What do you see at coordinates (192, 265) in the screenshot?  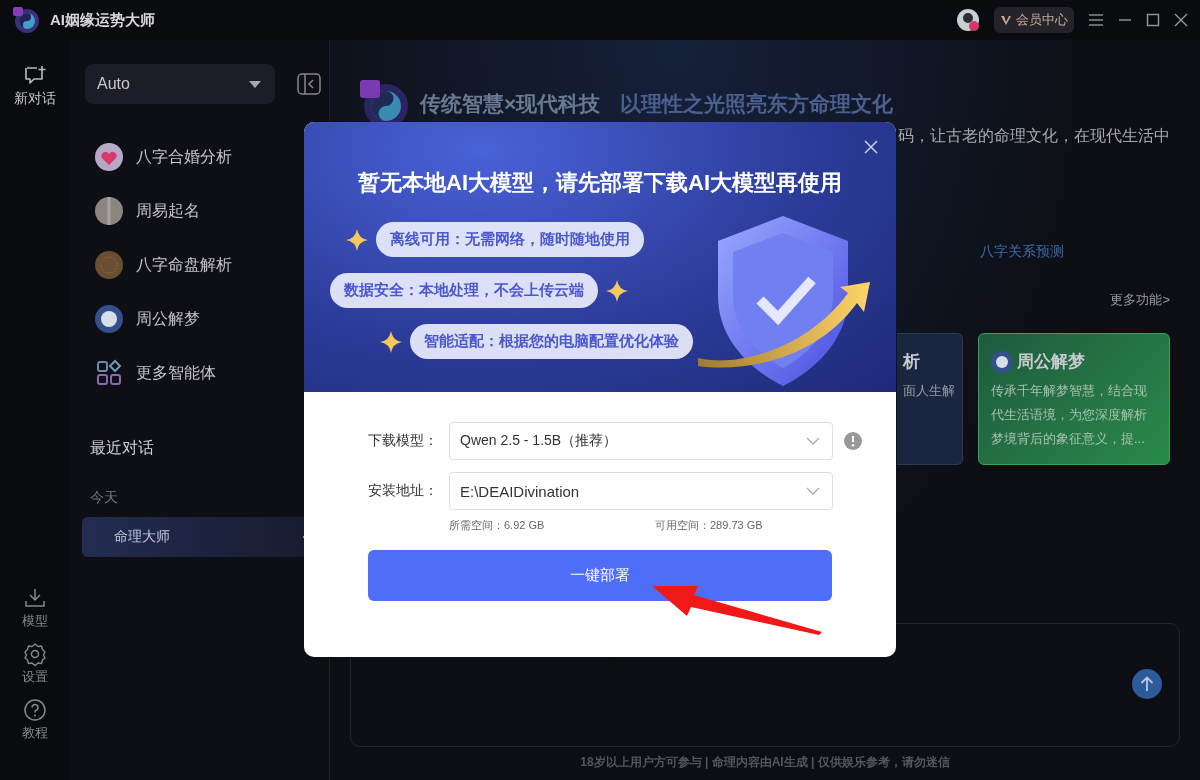 I see `agent-item: 八字命盘解析` at bounding box center [192, 265].